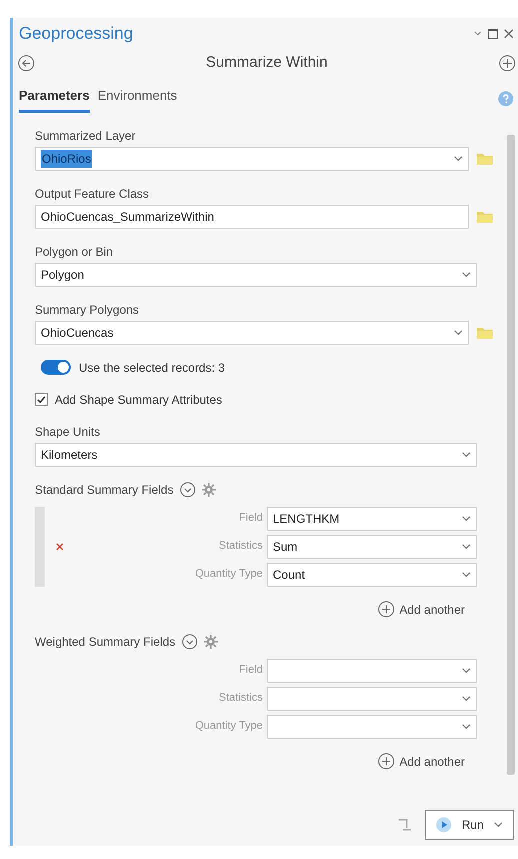  I want to click on field-value: Sum, so click(285, 547).